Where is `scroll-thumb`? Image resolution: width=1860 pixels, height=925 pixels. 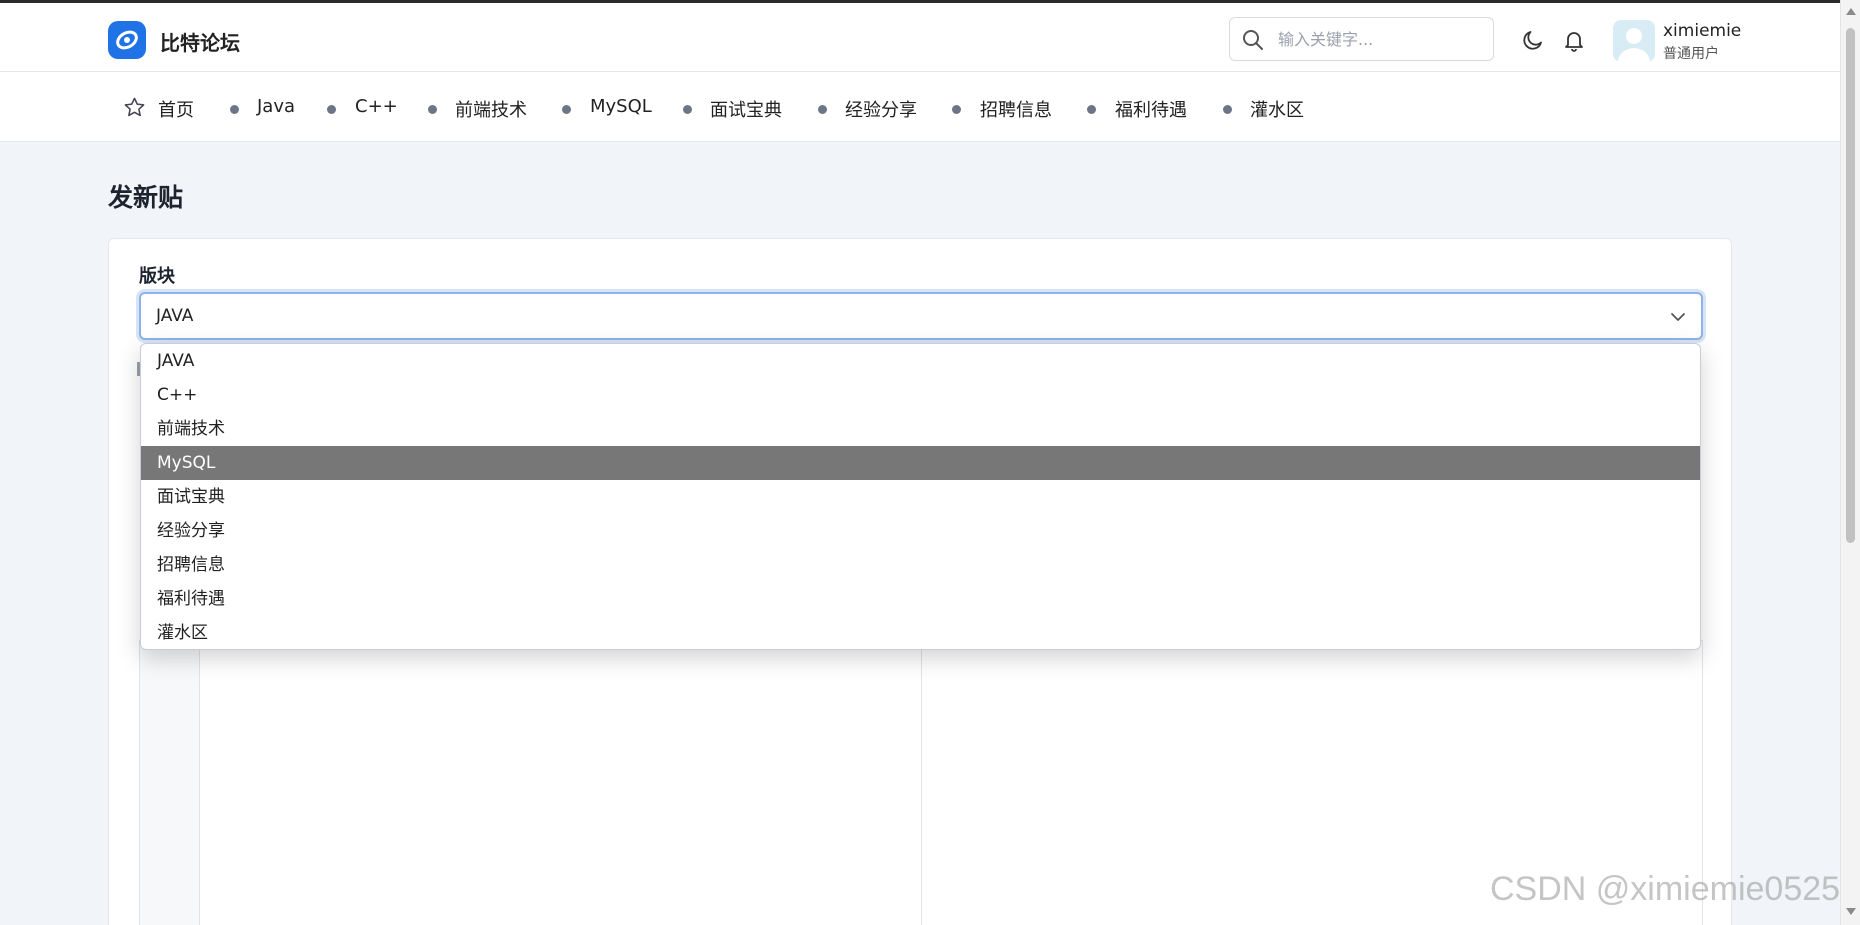
scroll-thumb is located at coordinates (1850, 285).